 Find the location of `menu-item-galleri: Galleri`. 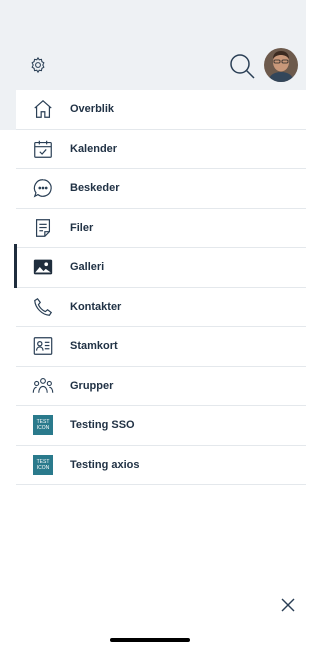

menu-item-galleri: Galleri is located at coordinates (161, 268).